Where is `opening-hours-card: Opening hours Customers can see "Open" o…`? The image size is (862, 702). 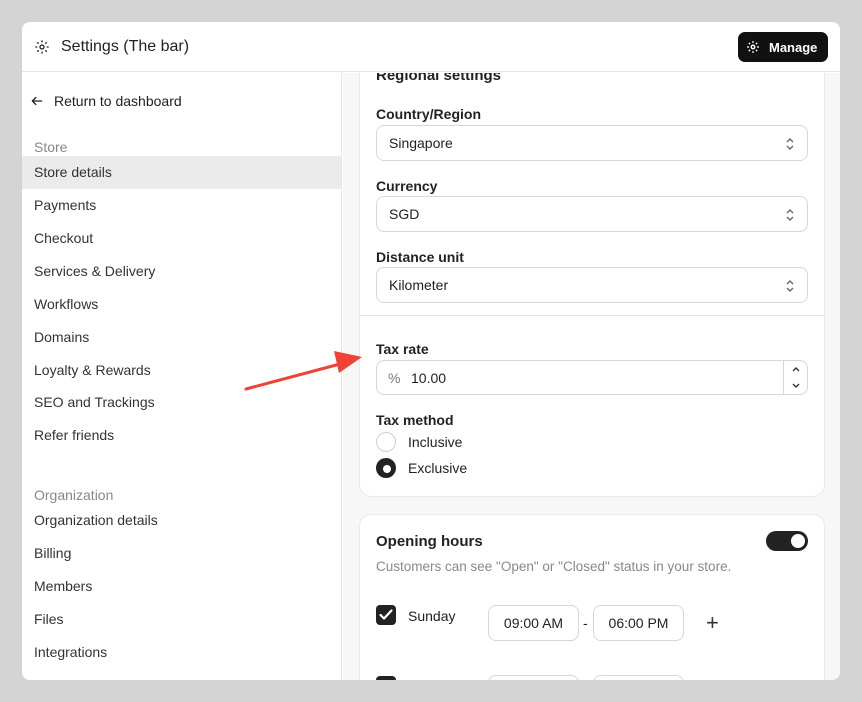
opening-hours-card: Opening hours Customers can see "Open" o… is located at coordinates (592, 597).